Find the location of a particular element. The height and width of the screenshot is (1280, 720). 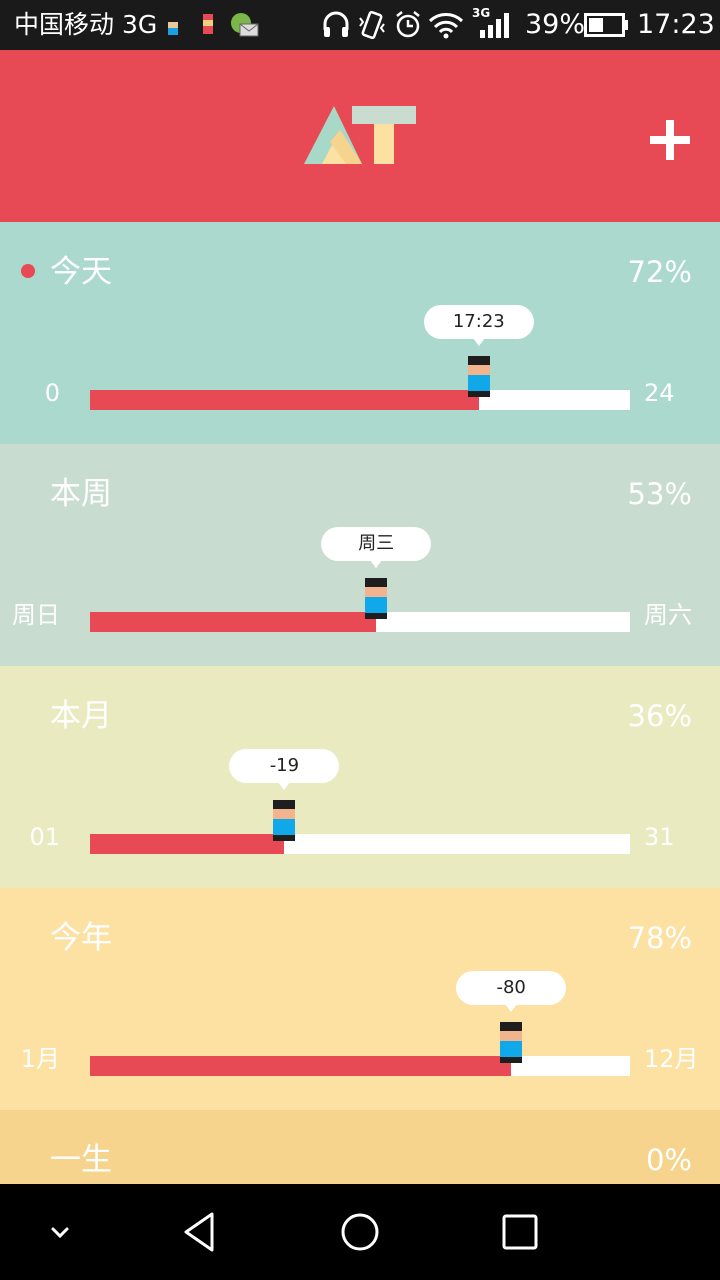

recents-icon is located at coordinates (520, 1232).